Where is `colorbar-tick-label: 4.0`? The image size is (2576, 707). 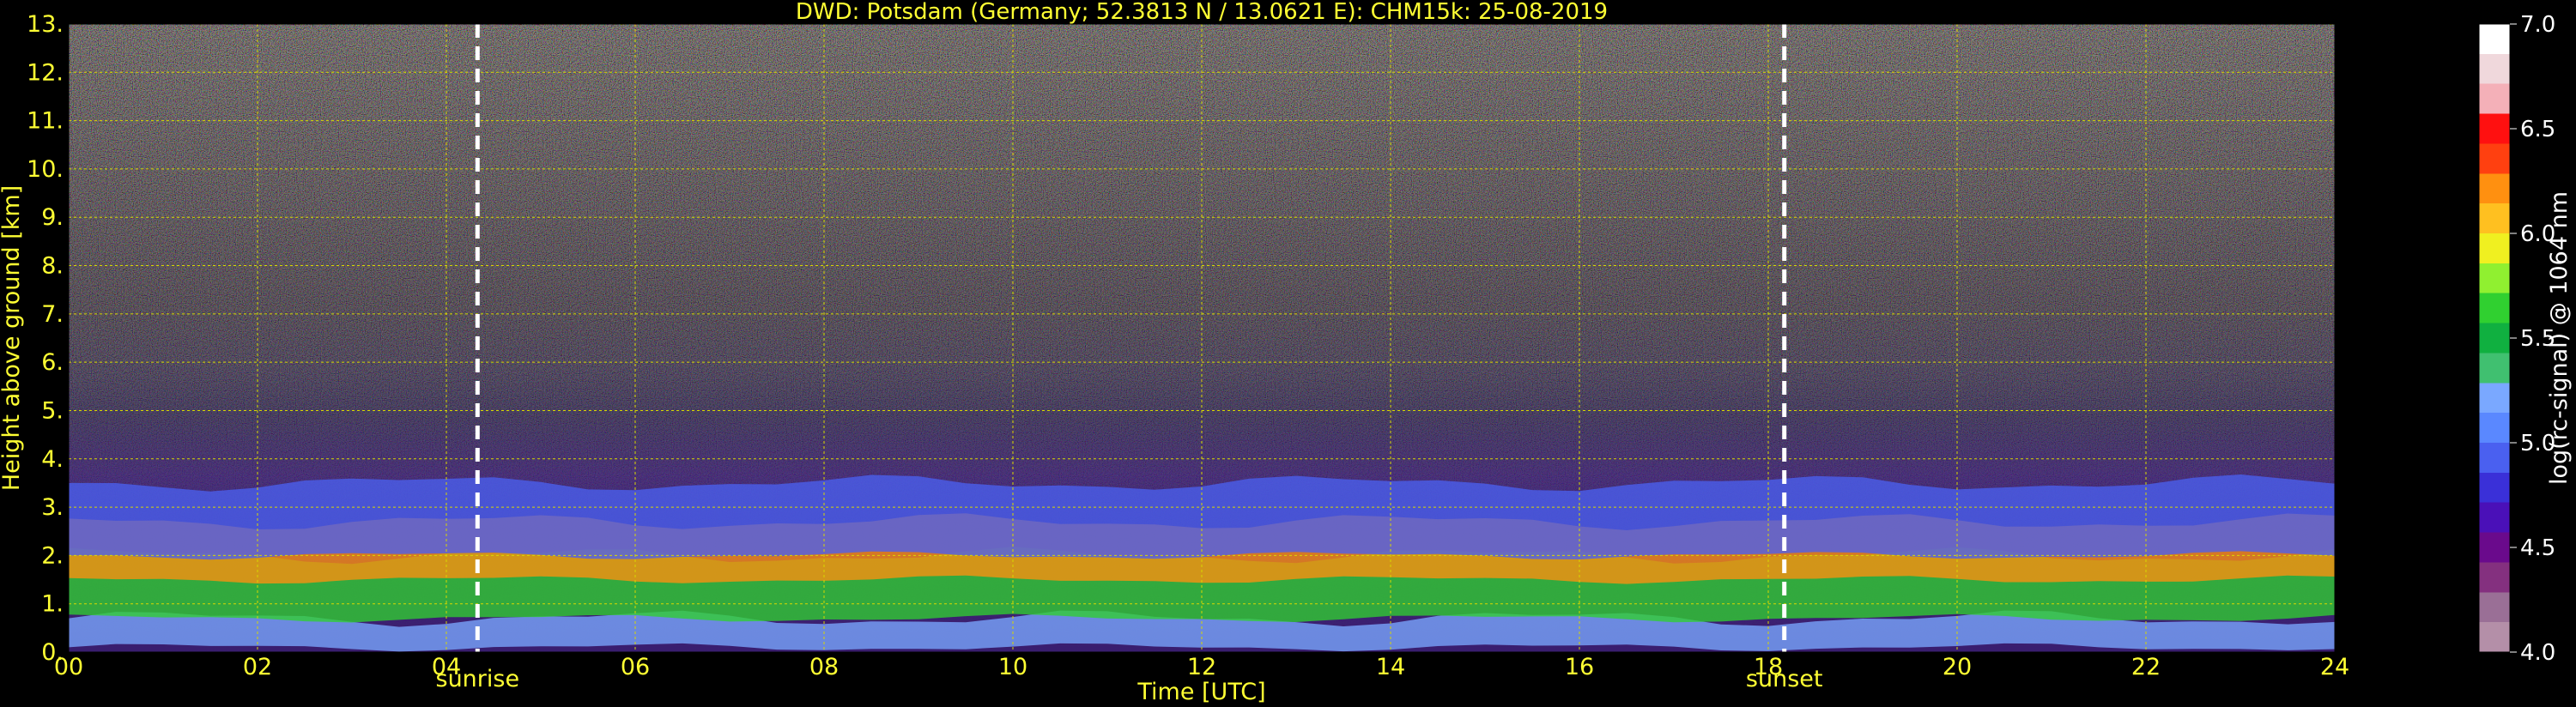 colorbar-tick-label: 4.0 is located at coordinates (2537, 653).